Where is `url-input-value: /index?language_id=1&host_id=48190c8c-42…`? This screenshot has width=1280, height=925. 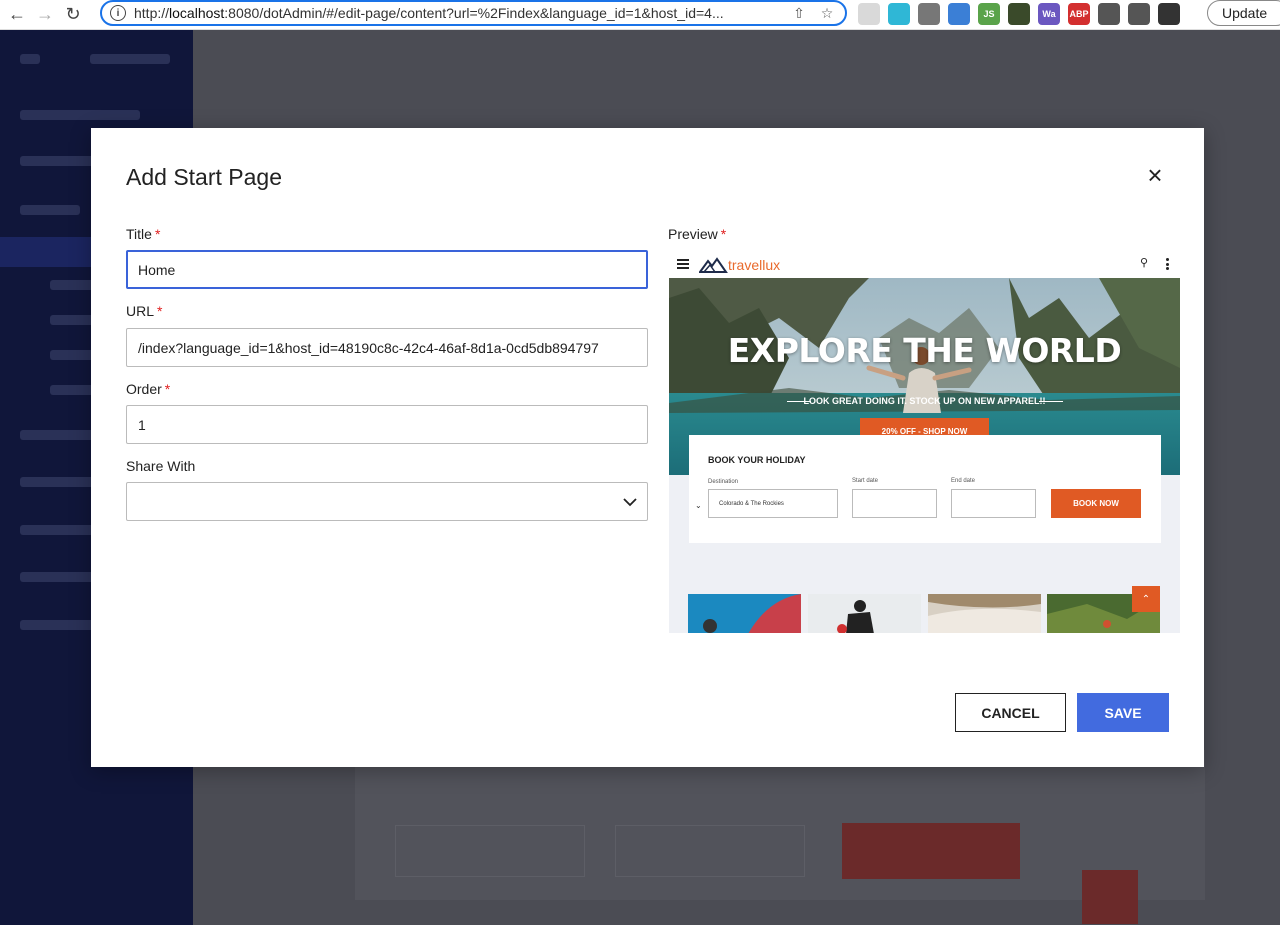
url-input-value: /index?language_id=1&host_id=48190c8c-42… is located at coordinates (368, 347).